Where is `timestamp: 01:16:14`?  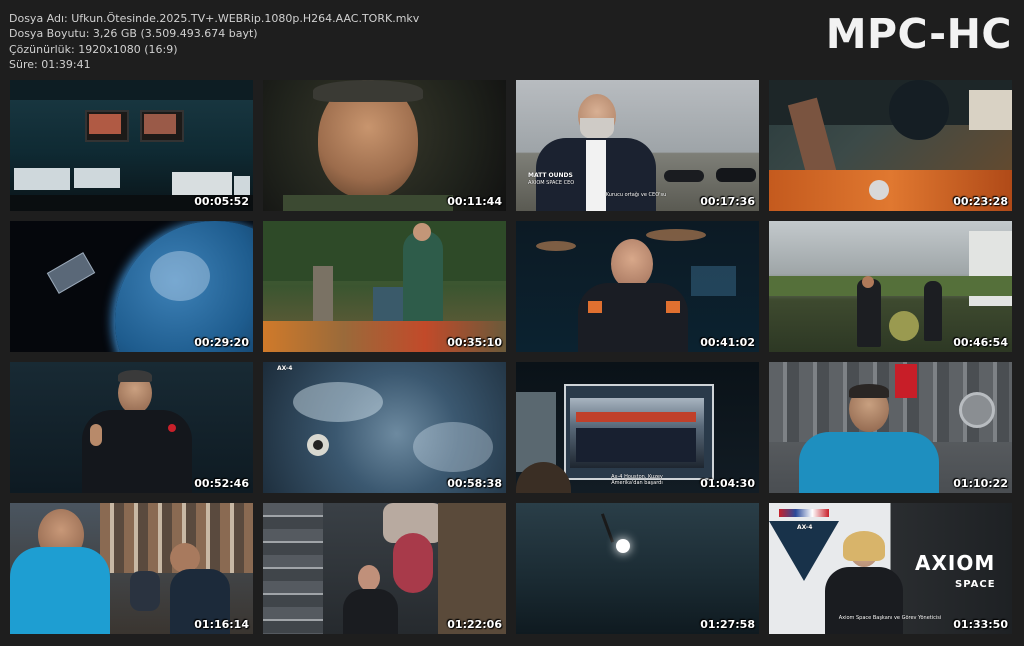
timestamp: 01:16:14 is located at coordinates (221, 624).